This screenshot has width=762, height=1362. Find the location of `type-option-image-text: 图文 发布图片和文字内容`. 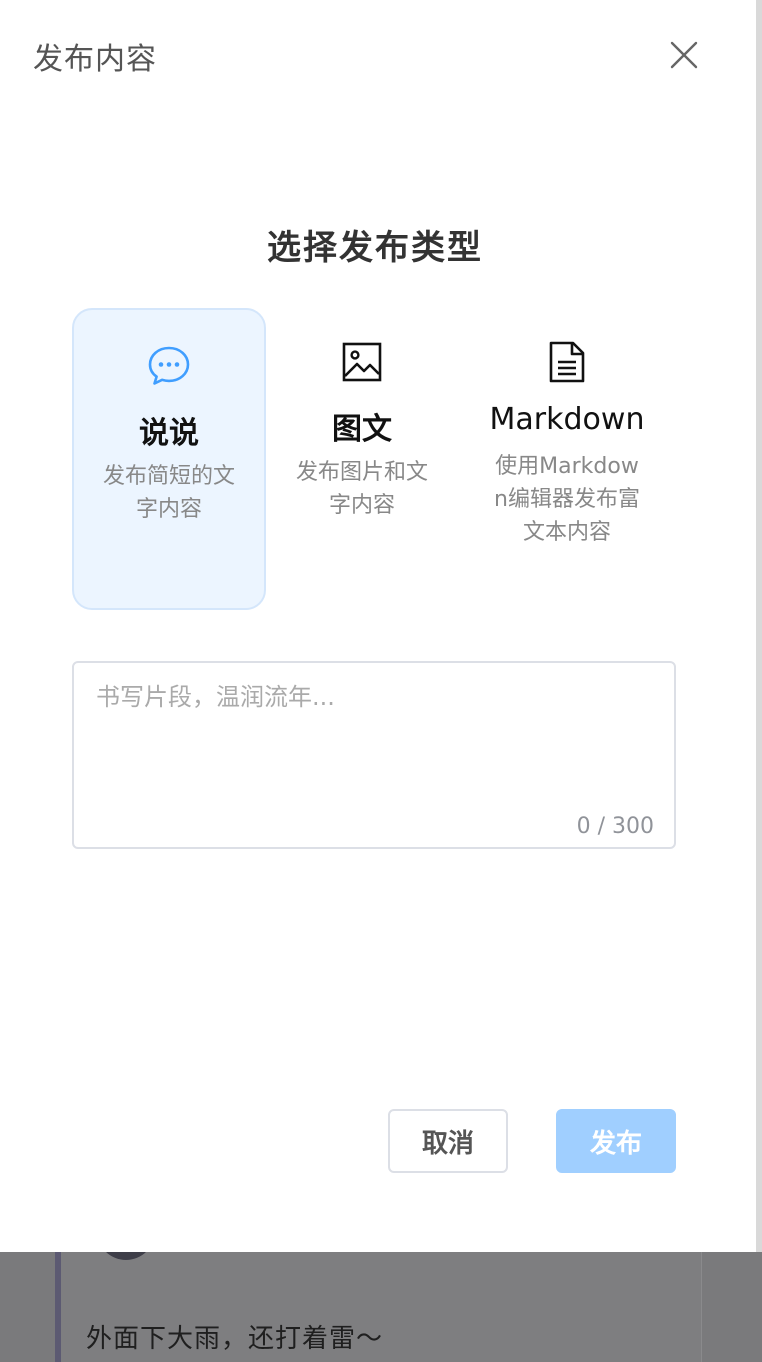

type-option-image-text: 图文 发布图片和文字内容 is located at coordinates (362, 459).